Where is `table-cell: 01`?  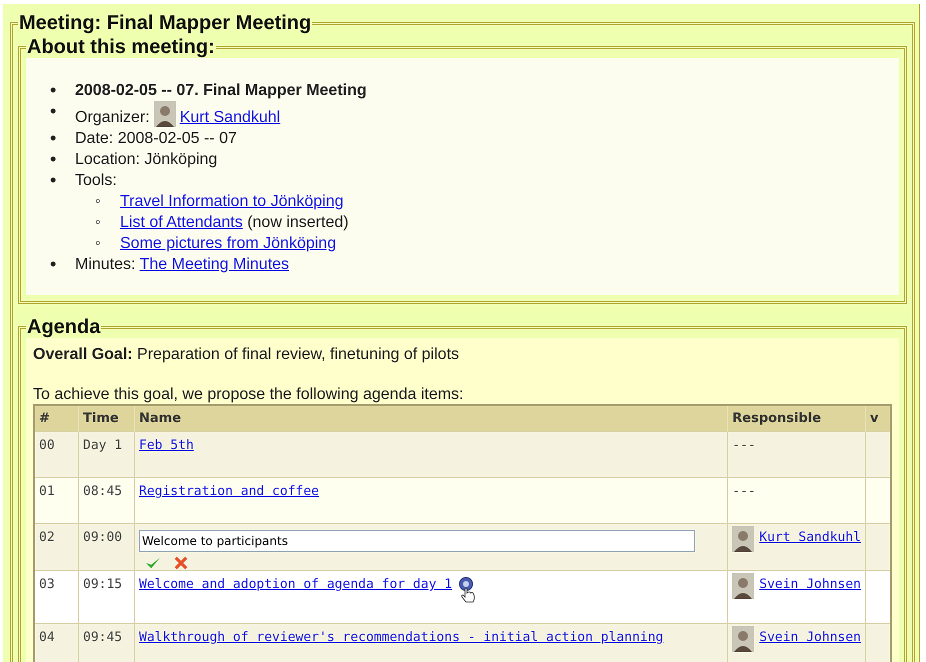 table-cell: 01 is located at coordinates (56, 501).